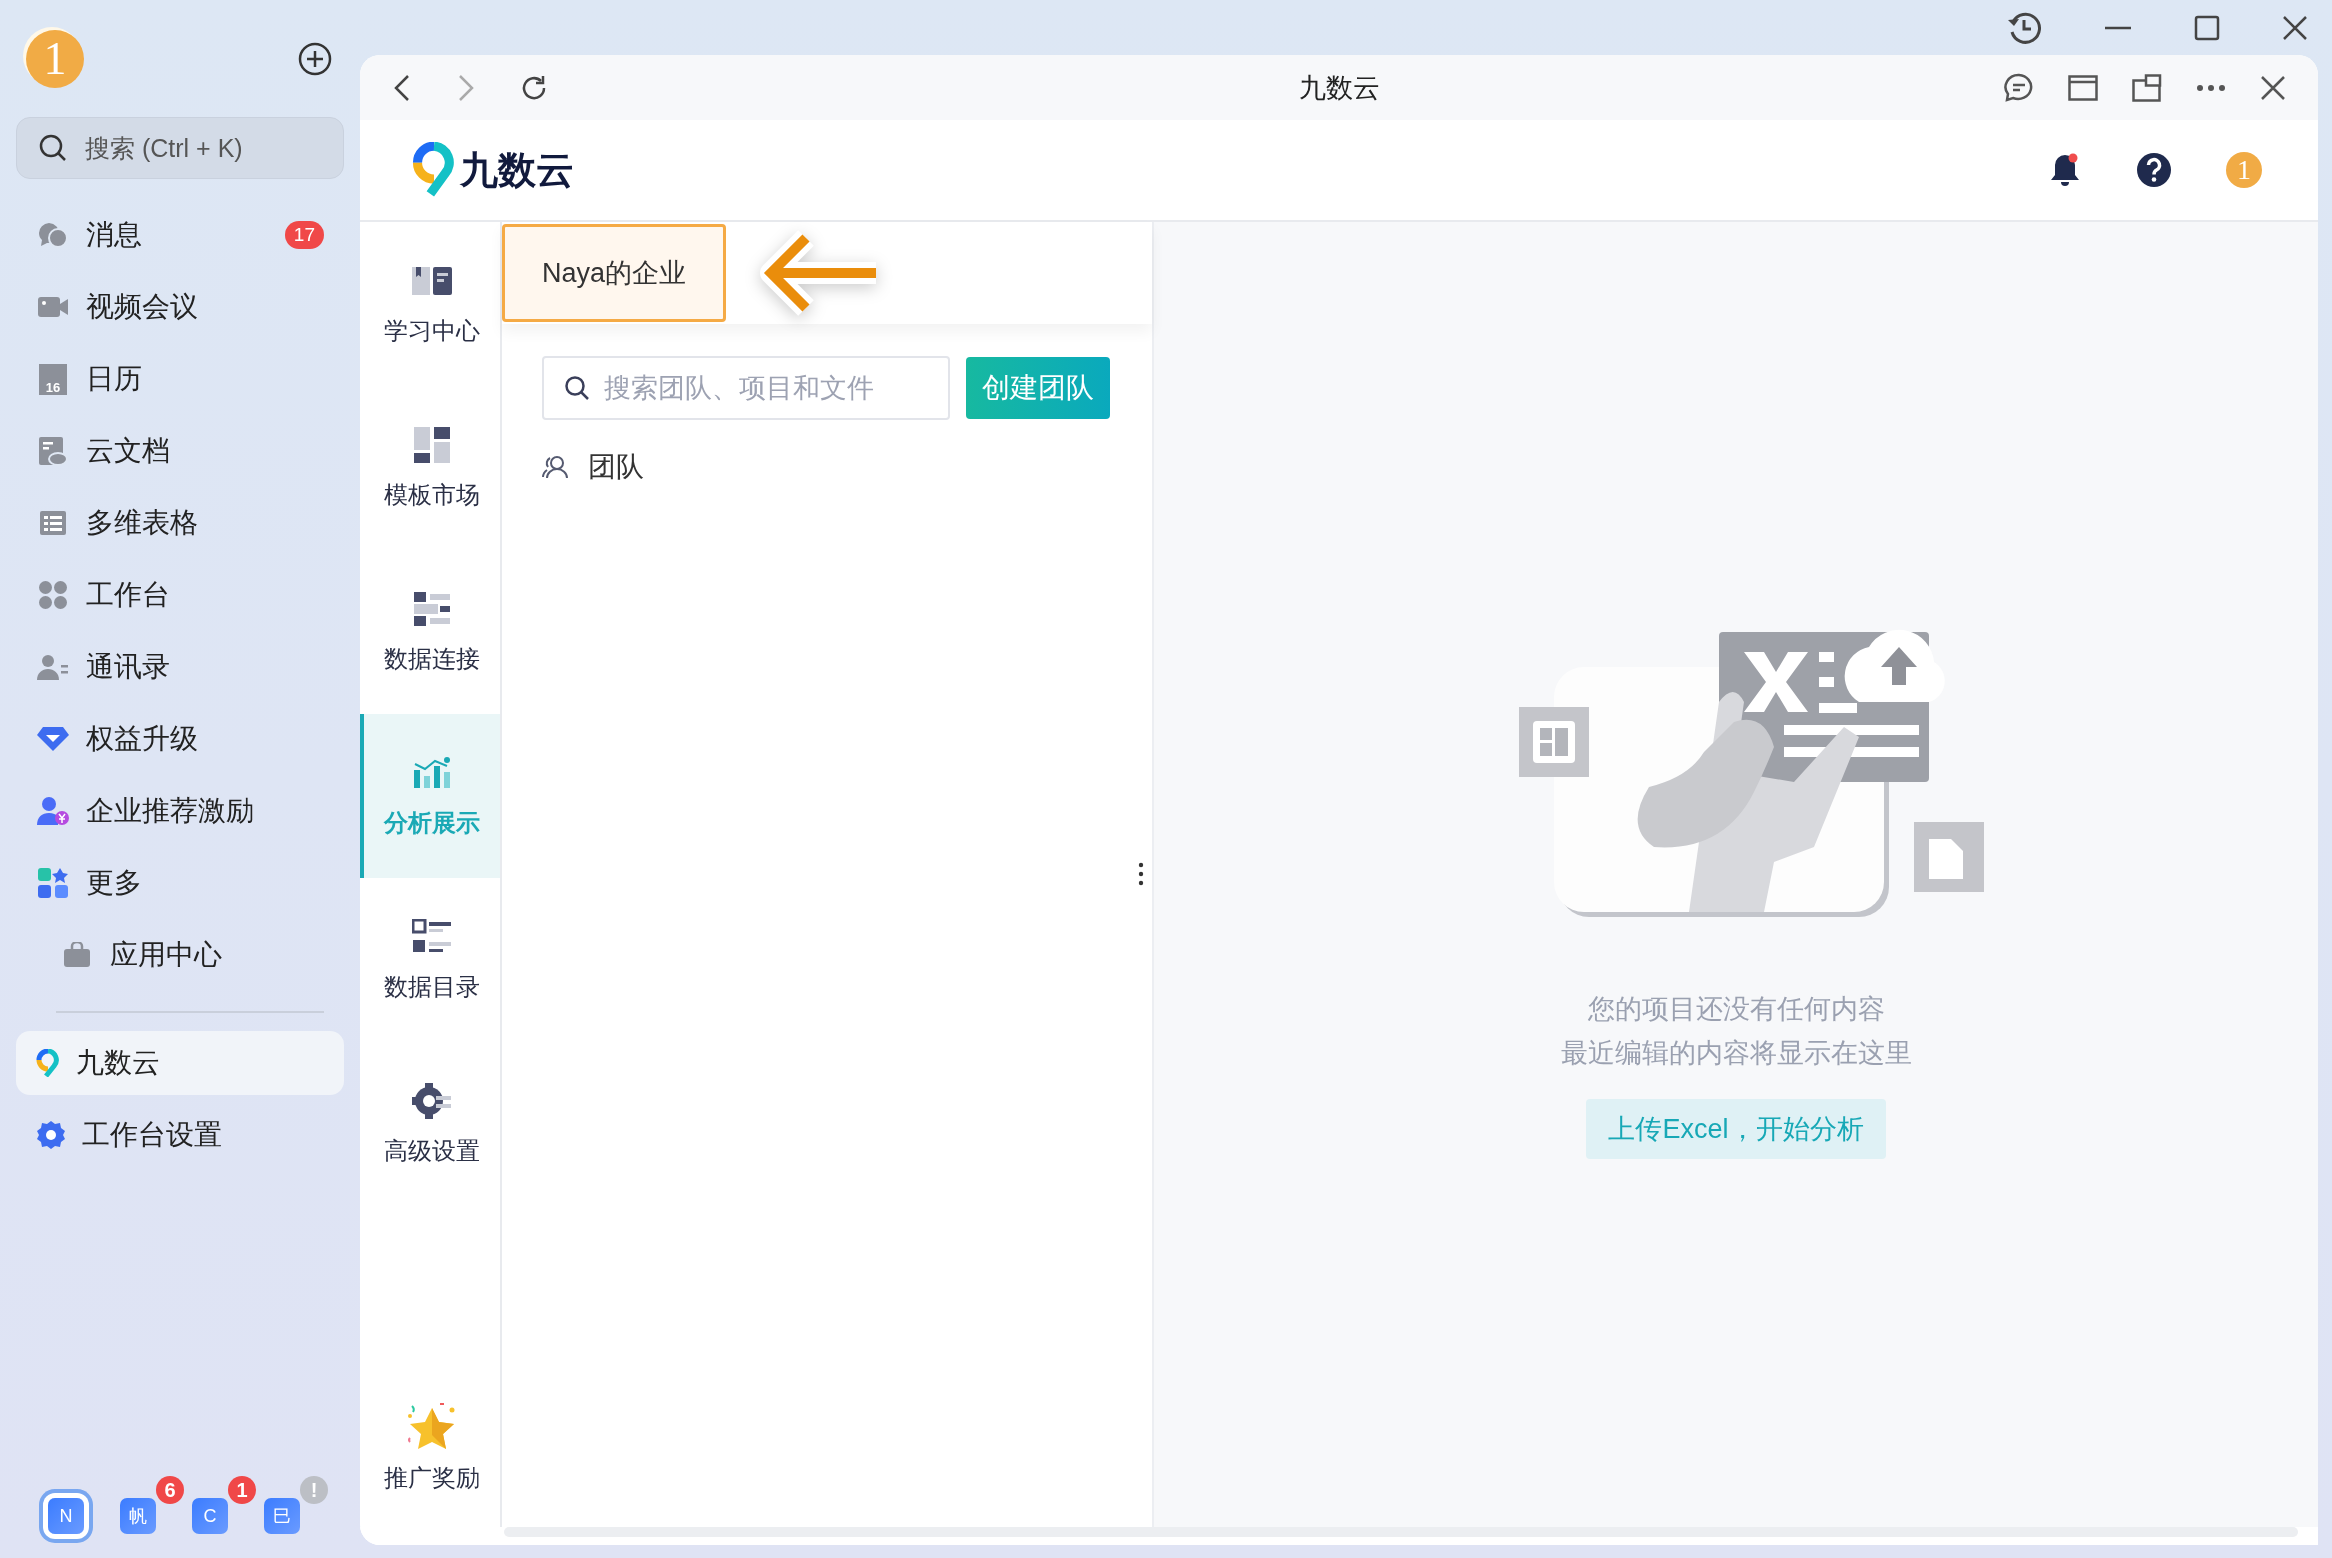 Image resolution: width=2332 pixels, height=1558 pixels. Describe the element at coordinates (53, 883) in the screenshot. I see `apps-icon` at that location.